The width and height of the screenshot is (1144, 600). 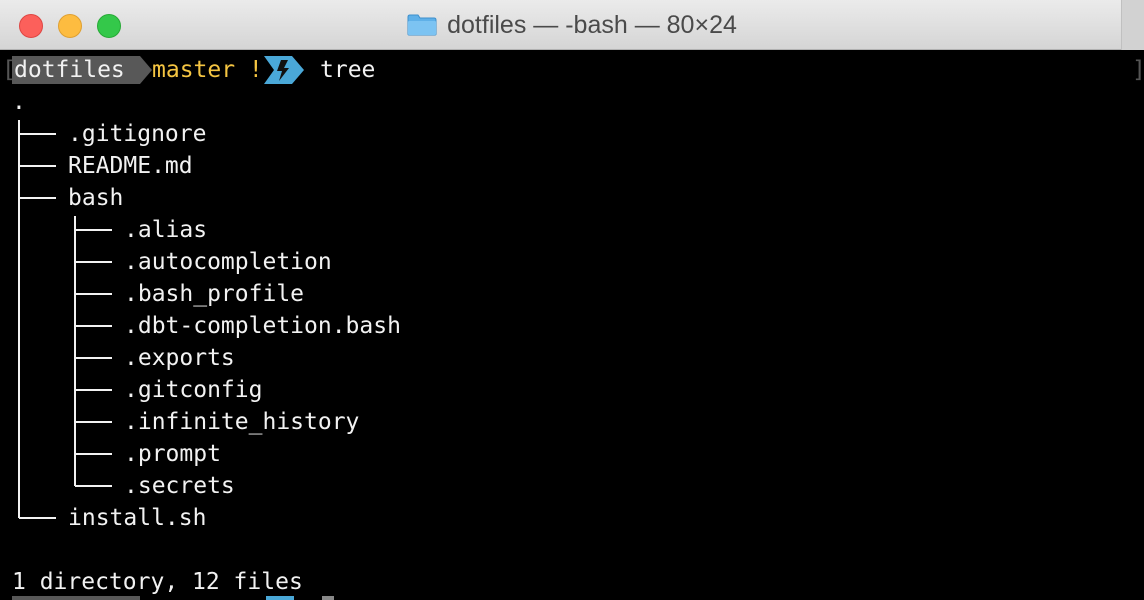 I want to click on tree-entry: .alias, so click(x=166, y=230).